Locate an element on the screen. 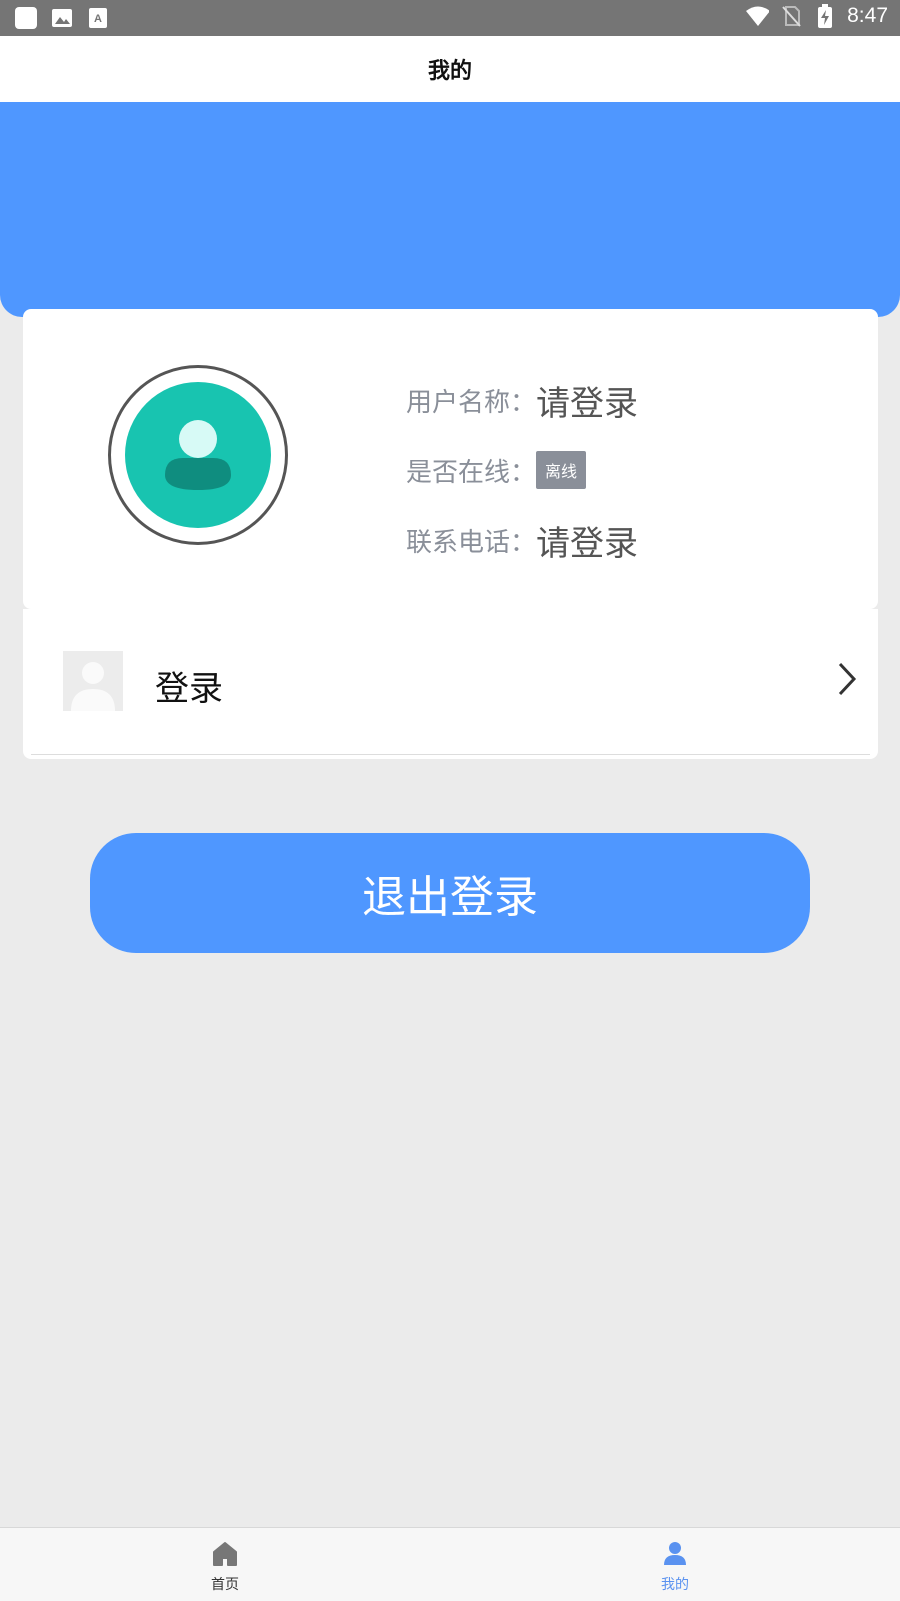 This screenshot has width=900, height=1601. default-user-icon is located at coordinates (198, 455).